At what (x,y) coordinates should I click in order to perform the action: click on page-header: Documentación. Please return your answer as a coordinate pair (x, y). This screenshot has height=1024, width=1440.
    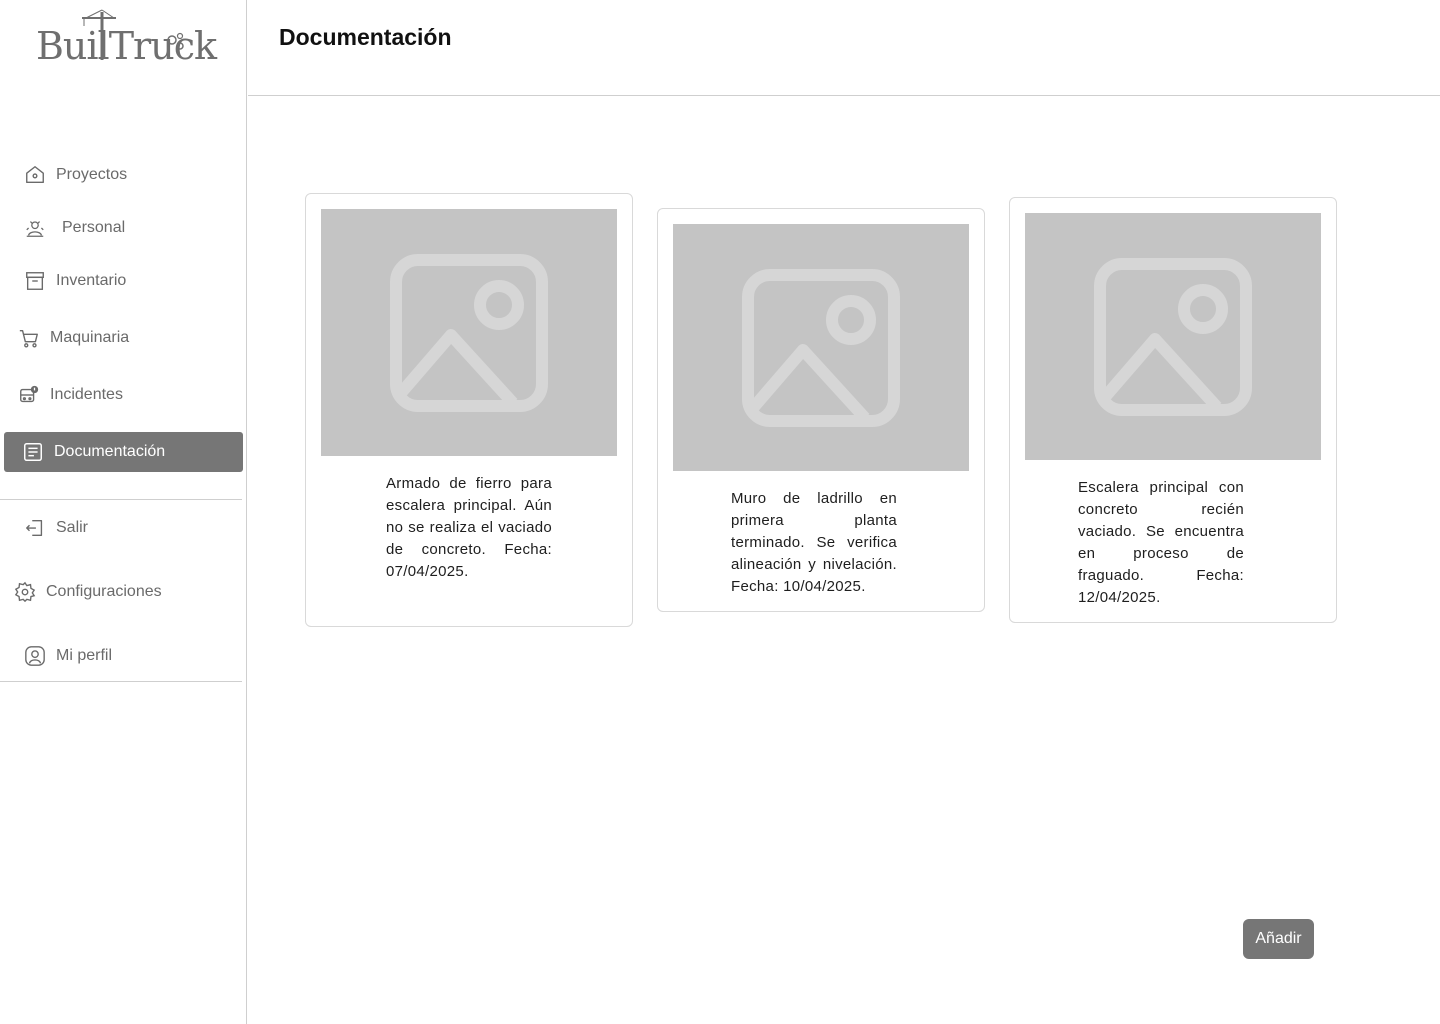
    Looking at the image, I should click on (844, 48).